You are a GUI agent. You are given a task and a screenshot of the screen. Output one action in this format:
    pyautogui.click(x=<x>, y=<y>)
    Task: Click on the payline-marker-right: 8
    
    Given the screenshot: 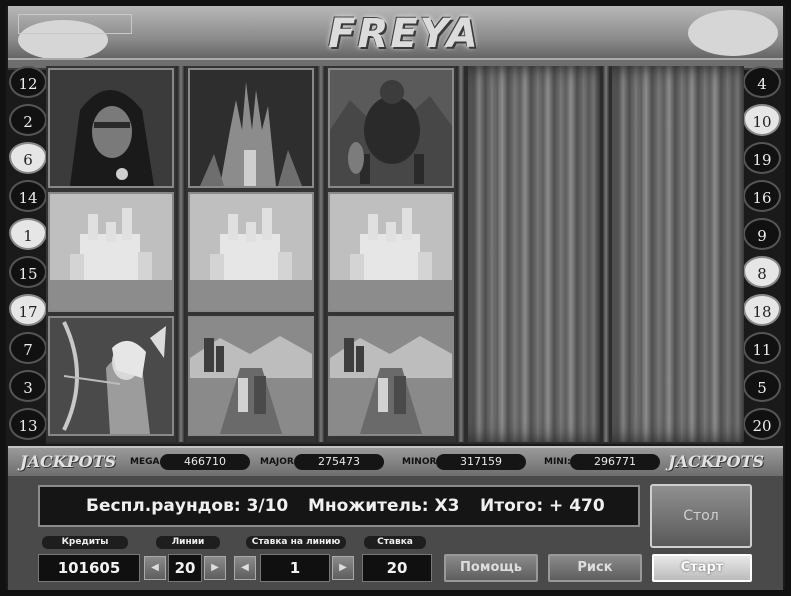 What is the action you would take?
    pyautogui.click(x=762, y=272)
    